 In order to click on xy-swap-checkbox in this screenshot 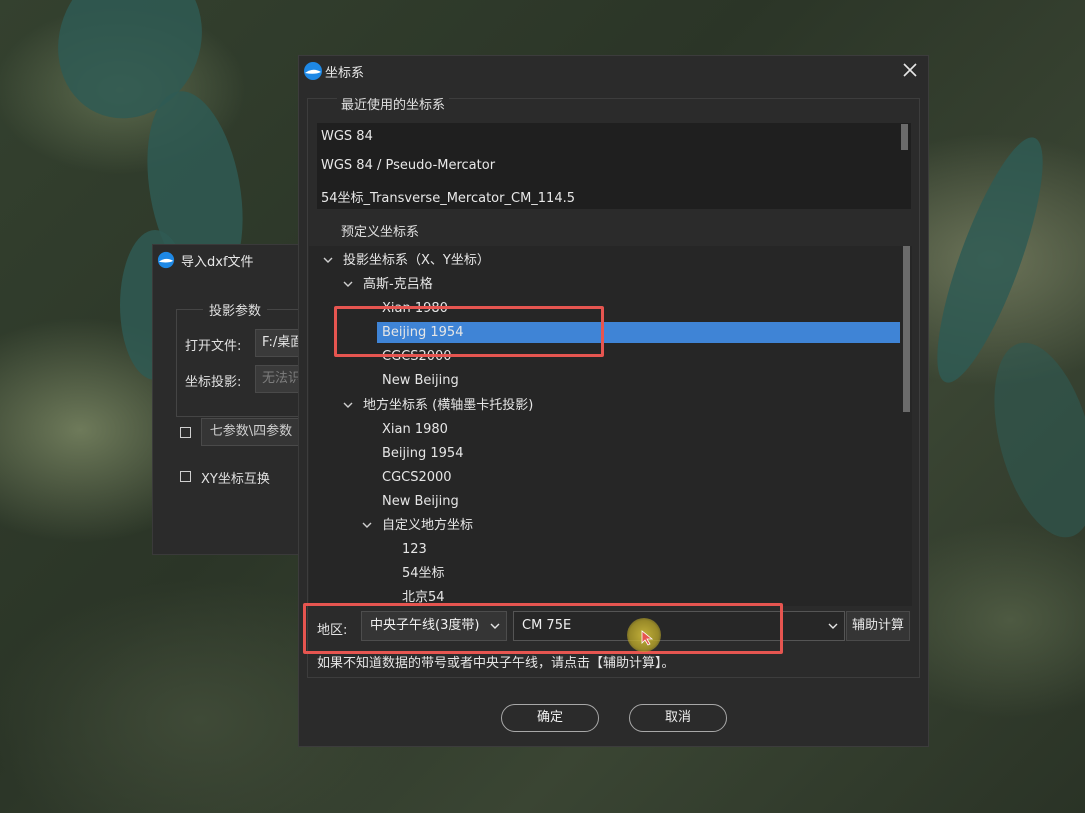, I will do `click(185, 476)`.